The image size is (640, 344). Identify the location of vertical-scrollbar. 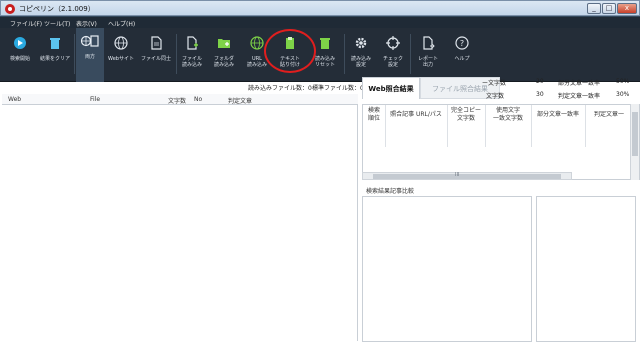
(634, 142).